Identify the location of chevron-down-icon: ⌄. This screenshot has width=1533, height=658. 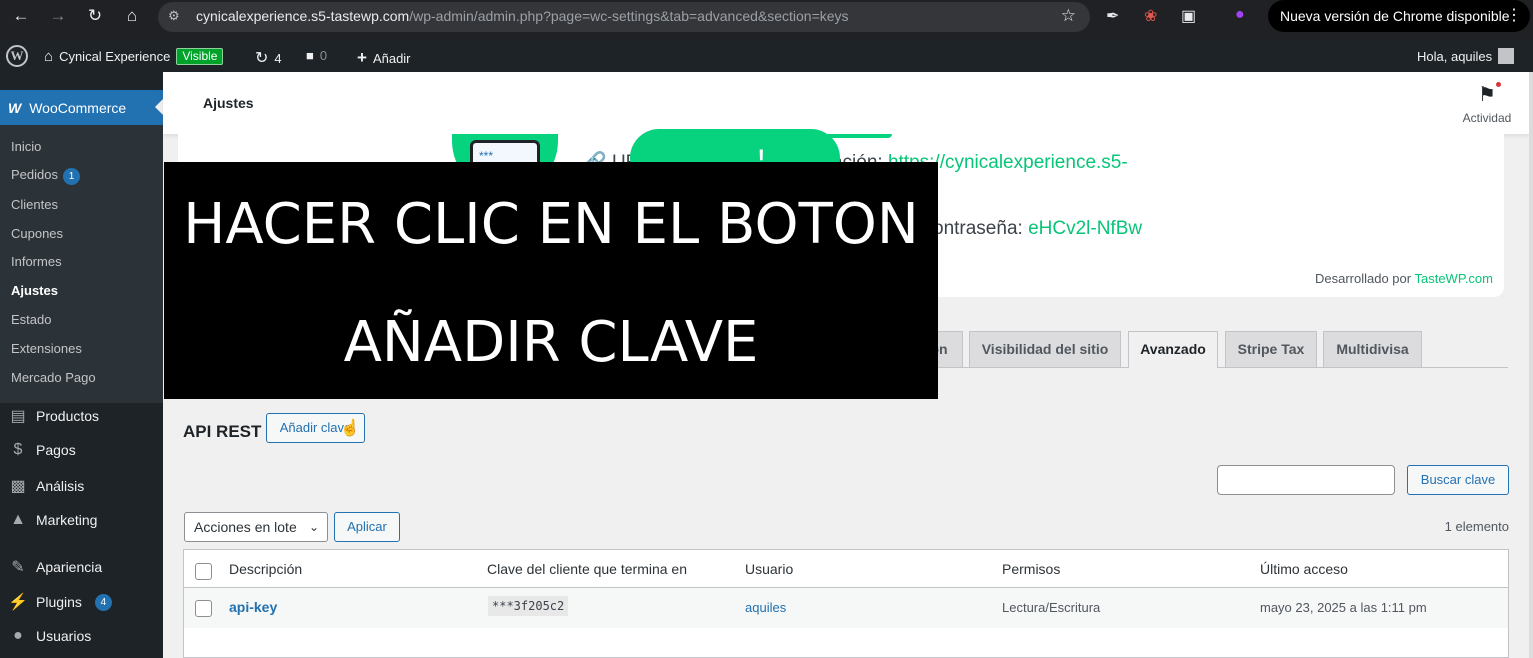
(313, 527).